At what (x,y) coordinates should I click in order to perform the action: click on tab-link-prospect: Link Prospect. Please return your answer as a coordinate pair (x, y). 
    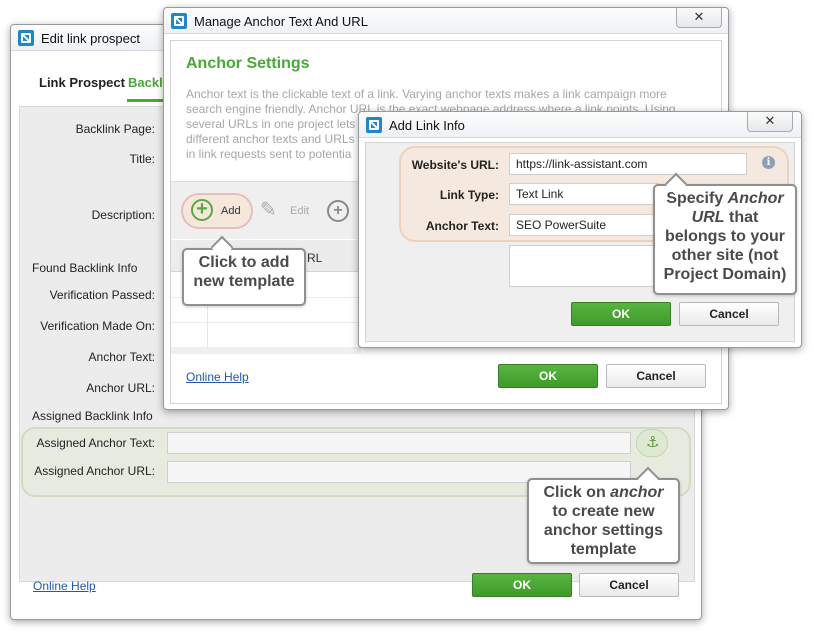
    Looking at the image, I should click on (82, 82).